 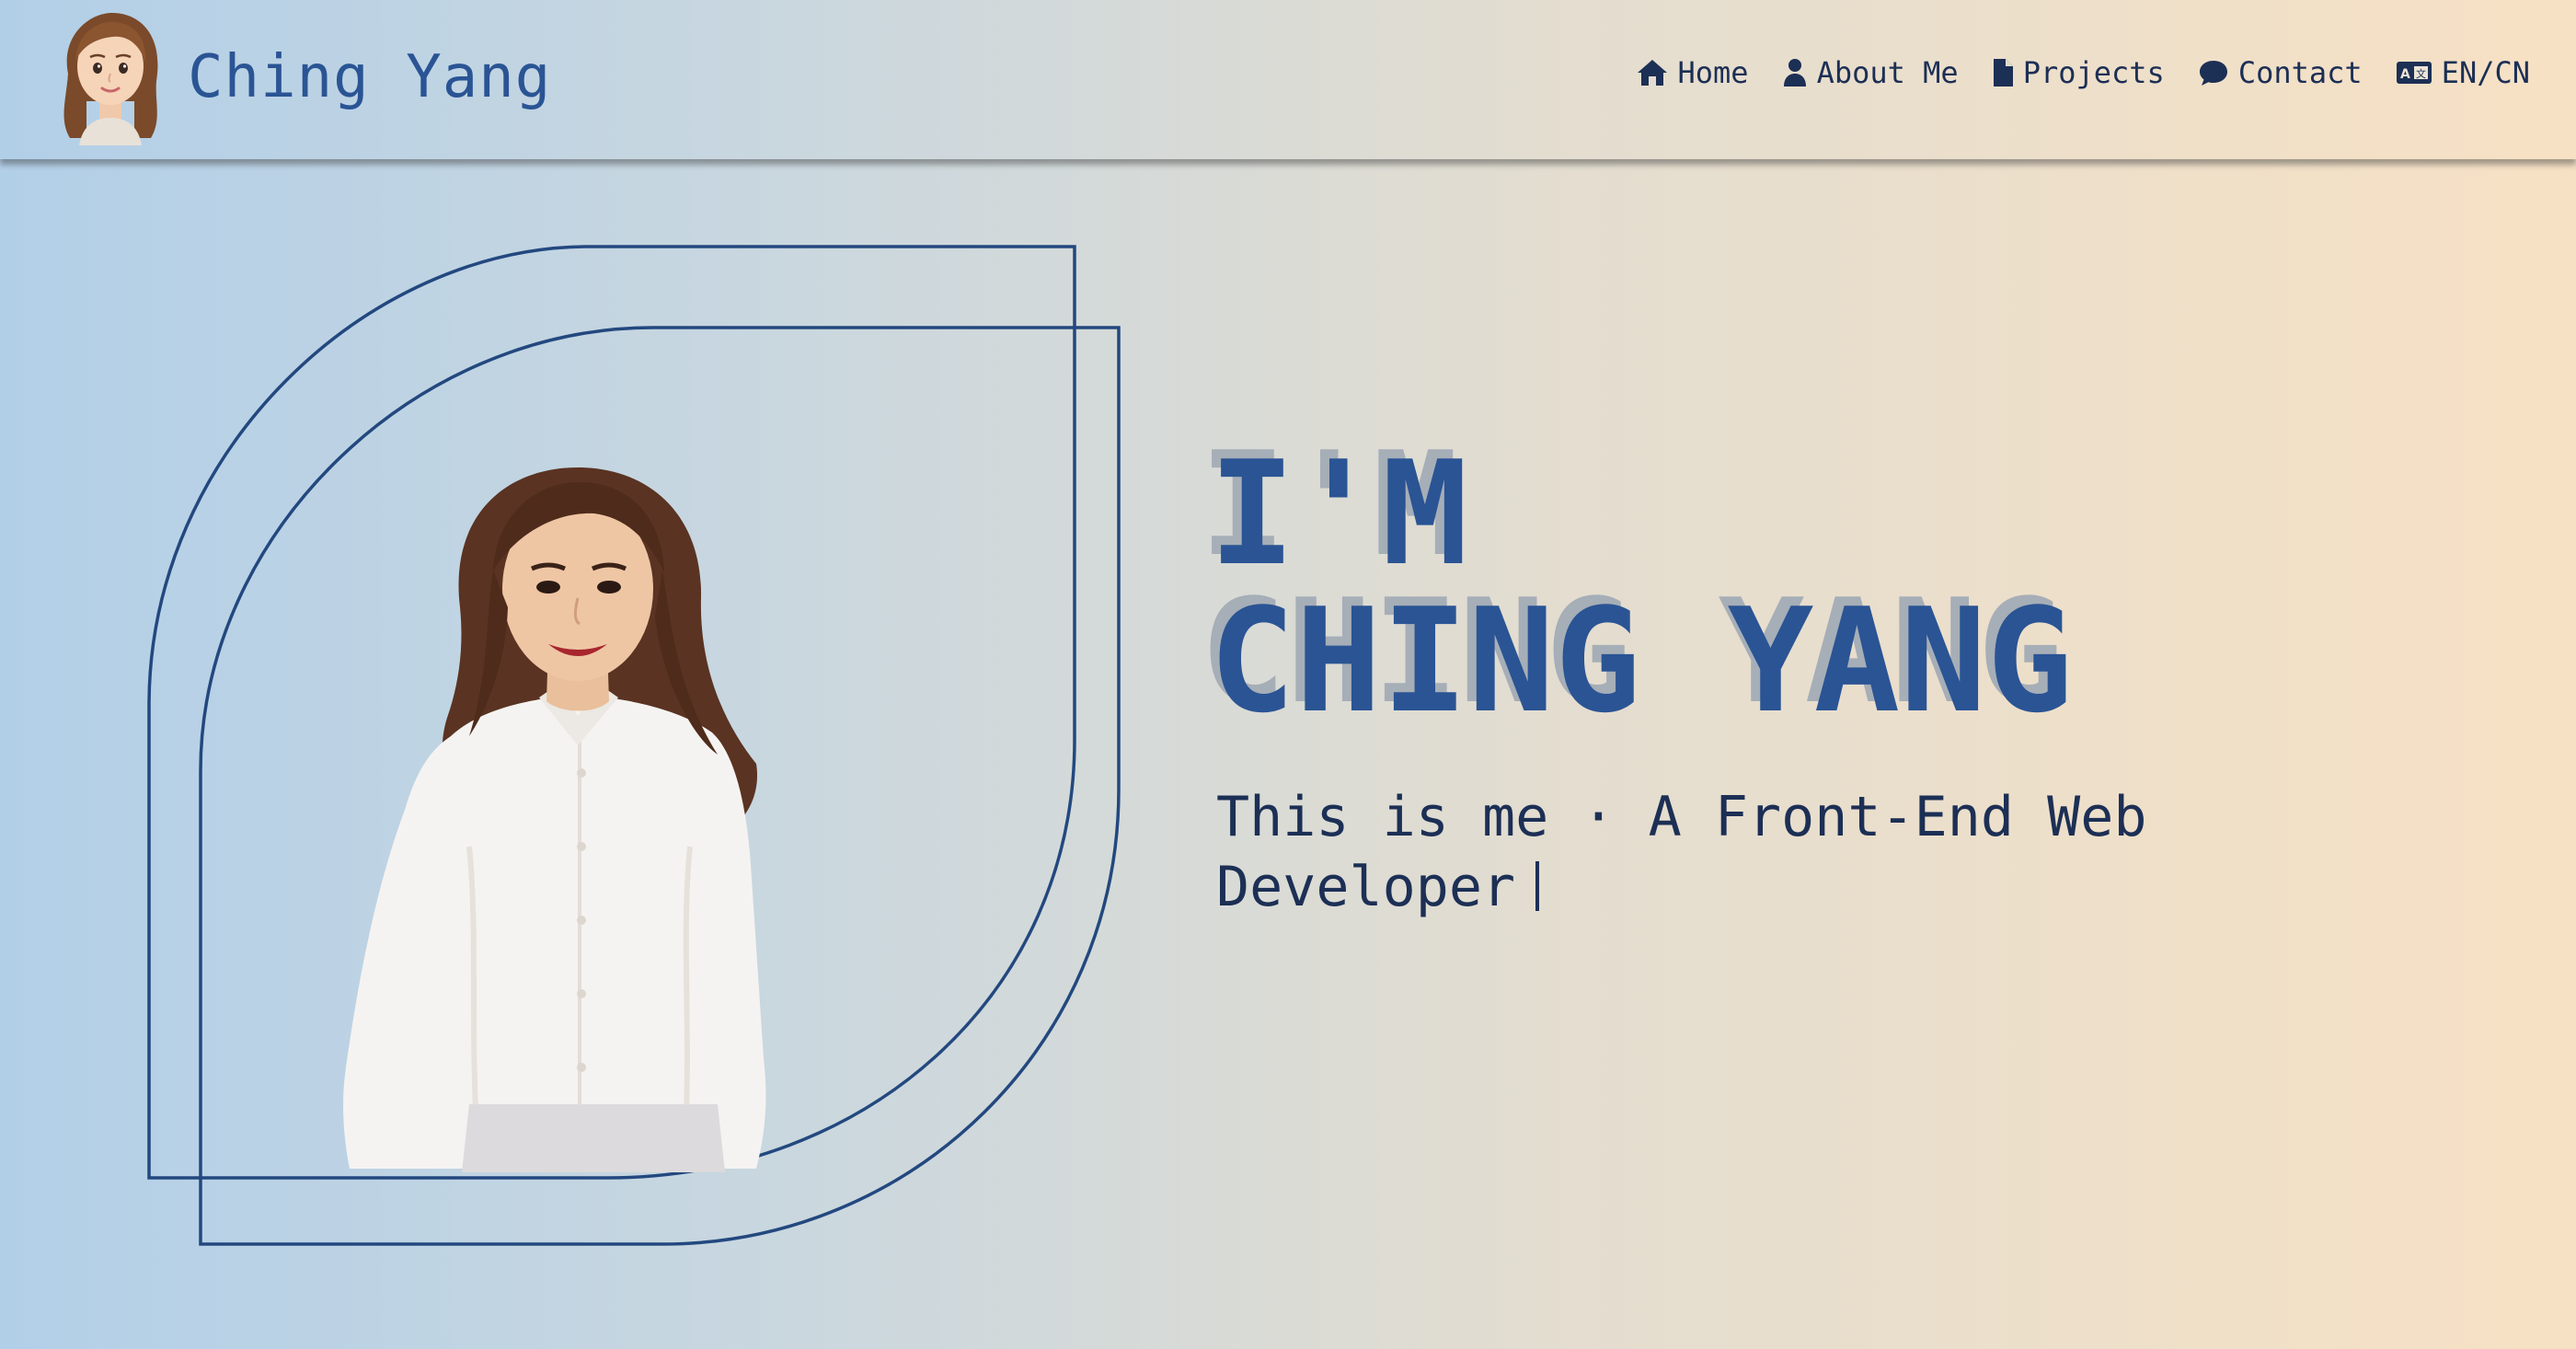 What do you see at coordinates (2213, 73) in the screenshot?
I see `chat-bubble-icon` at bounding box center [2213, 73].